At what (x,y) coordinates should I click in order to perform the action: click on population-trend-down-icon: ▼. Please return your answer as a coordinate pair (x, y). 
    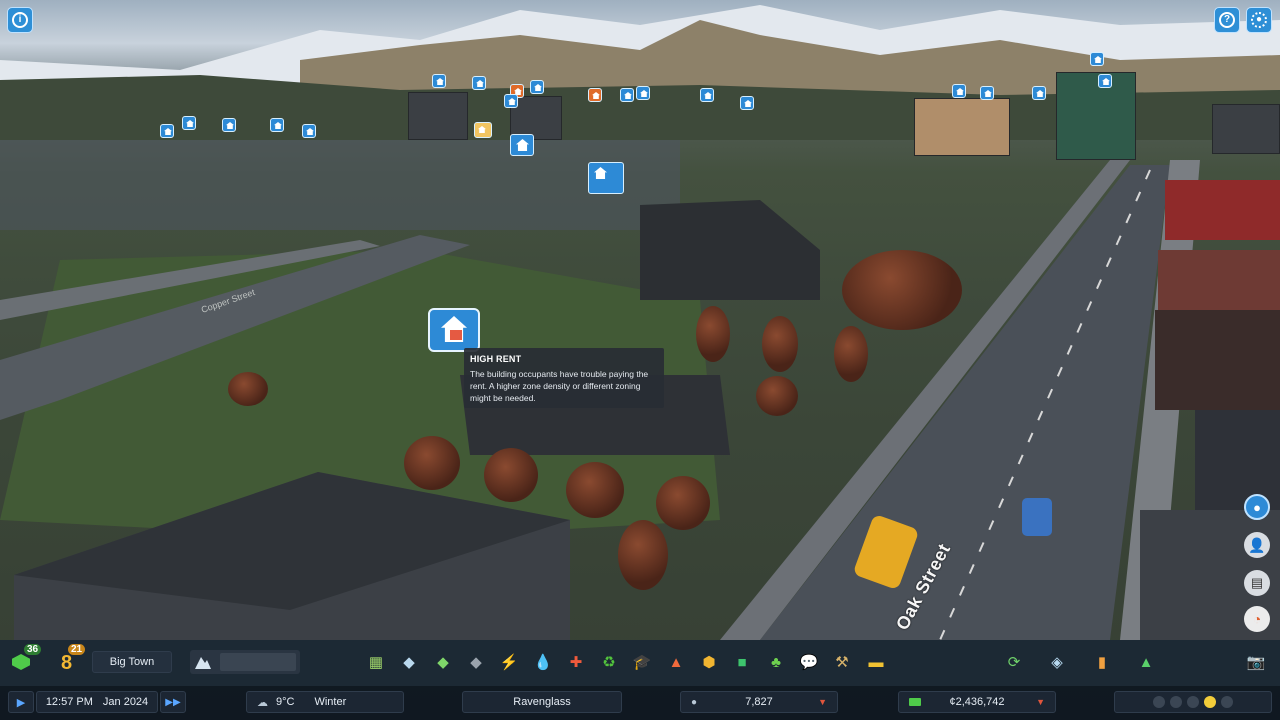
    Looking at the image, I should click on (822, 702).